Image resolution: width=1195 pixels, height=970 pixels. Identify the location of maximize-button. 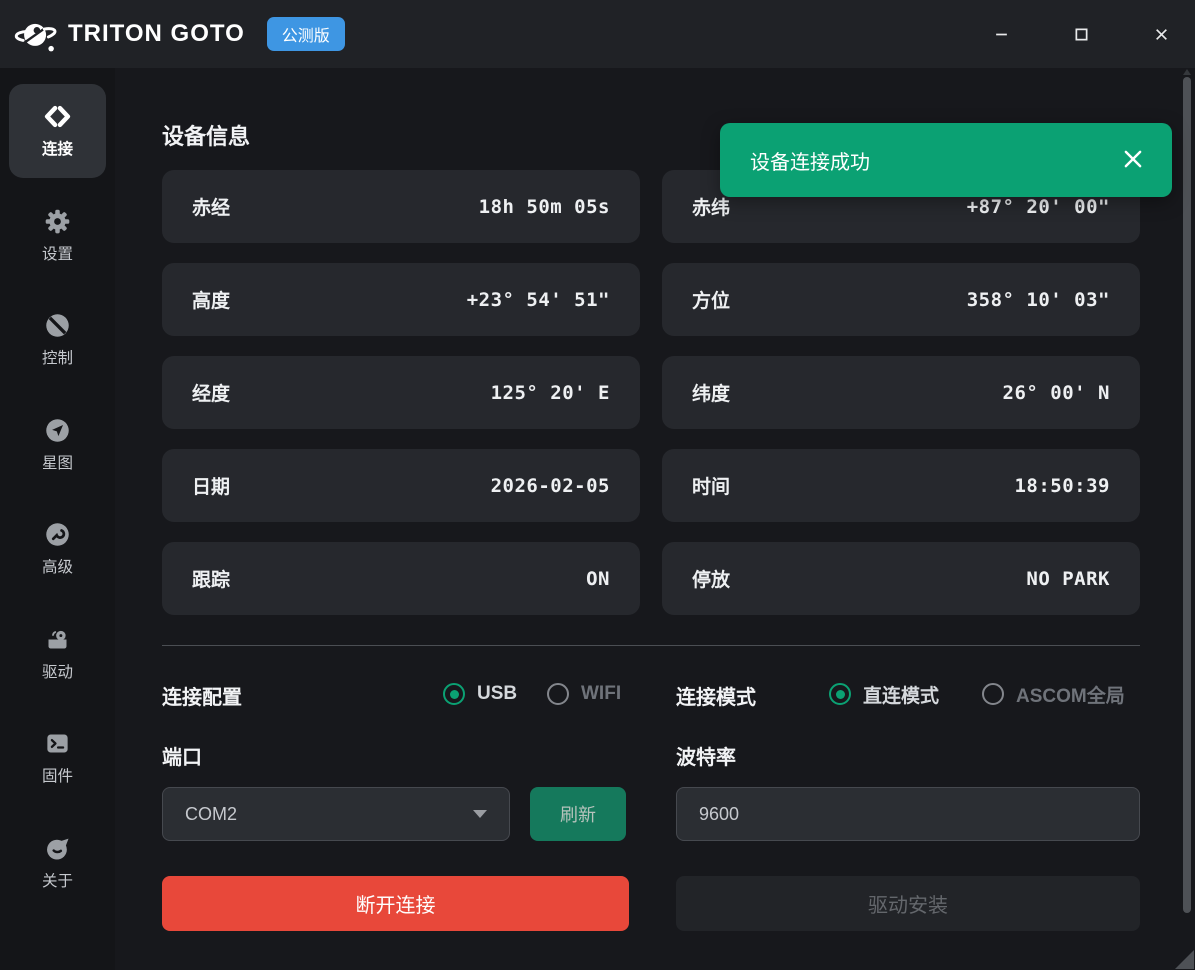
(1081, 34).